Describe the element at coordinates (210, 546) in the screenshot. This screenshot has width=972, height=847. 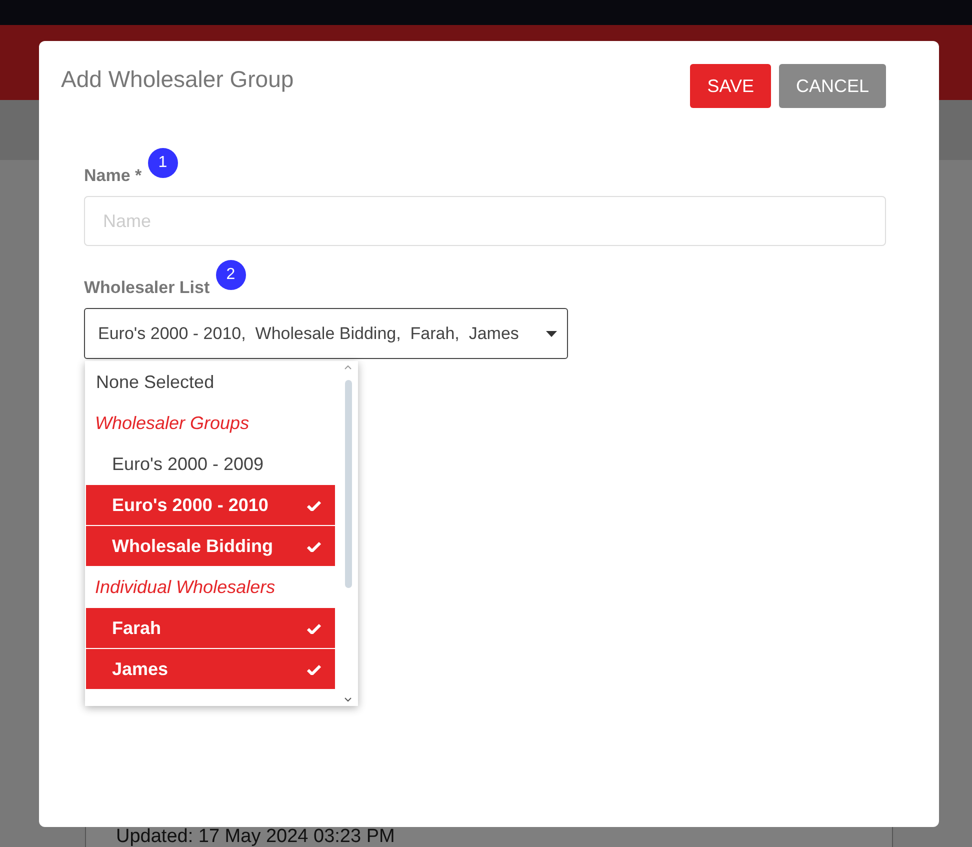
I see `dropdown-option: Wholesale Bidding` at that location.